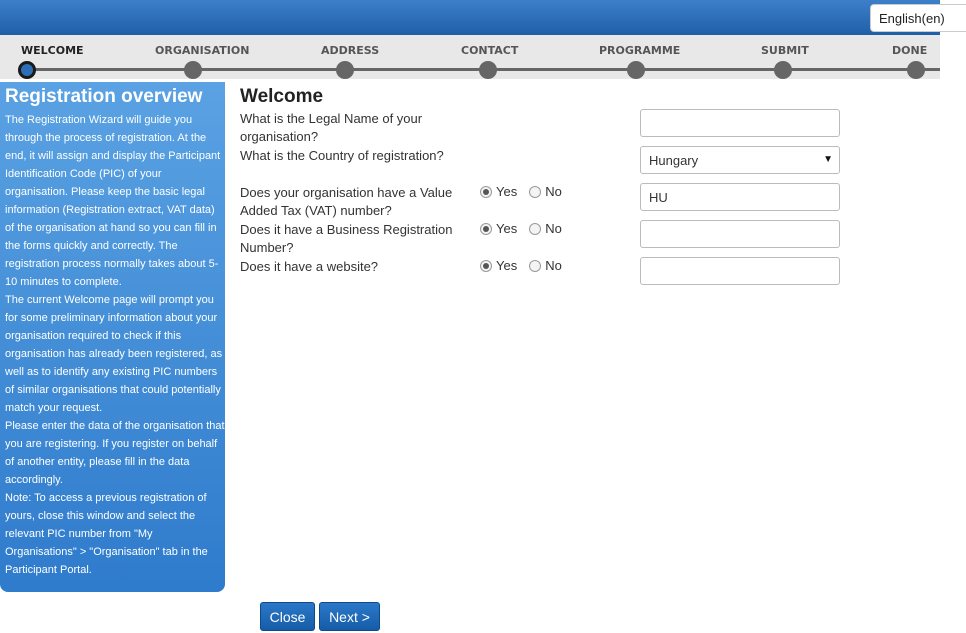 This screenshot has height=633, width=966. Describe the element at coordinates (507, 191) in the screenshot. I see `vat-yes-label: Yes` at that location.